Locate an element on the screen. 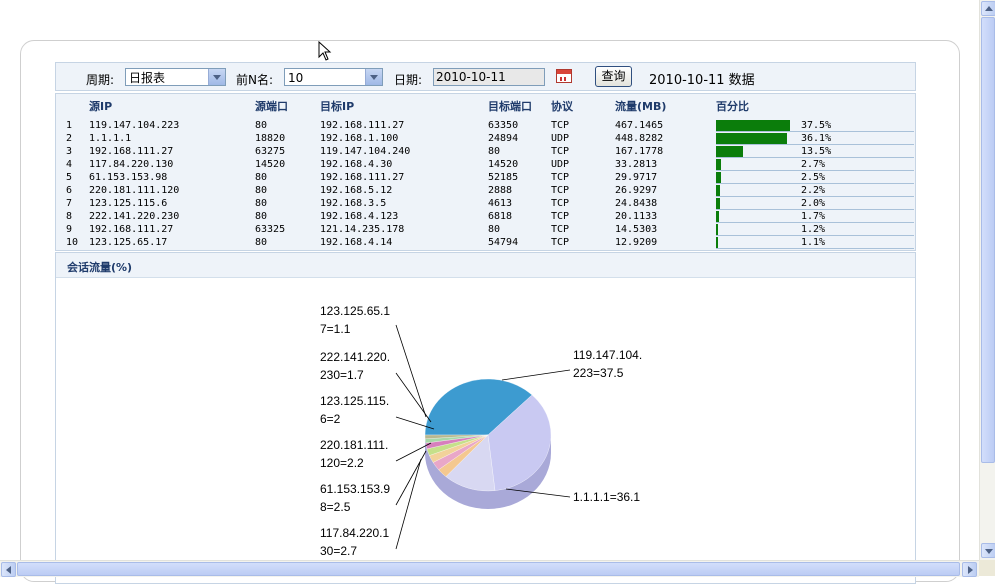  row-traffic: 167.1778 is located at coordinates (639, 151).